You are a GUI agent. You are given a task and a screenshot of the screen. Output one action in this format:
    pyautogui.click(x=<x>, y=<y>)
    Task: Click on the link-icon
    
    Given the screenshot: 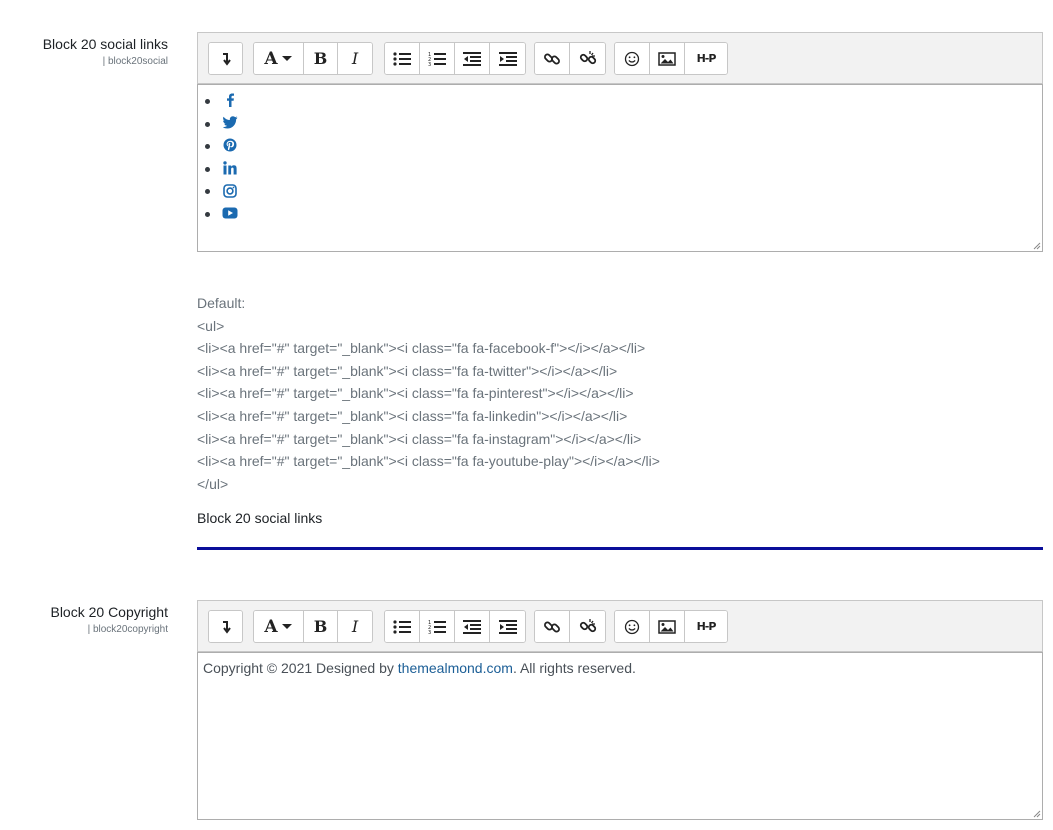 What is the action you would take?
    pyautogui.click(x=552, y=626)
    